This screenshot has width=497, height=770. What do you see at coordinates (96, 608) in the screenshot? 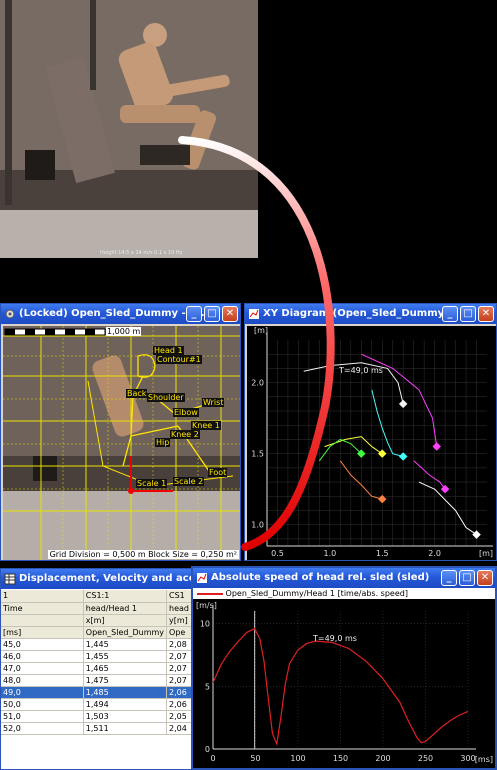
I see `table-header-row: Time head/Head 1 head` at bounding box center [96, 608].